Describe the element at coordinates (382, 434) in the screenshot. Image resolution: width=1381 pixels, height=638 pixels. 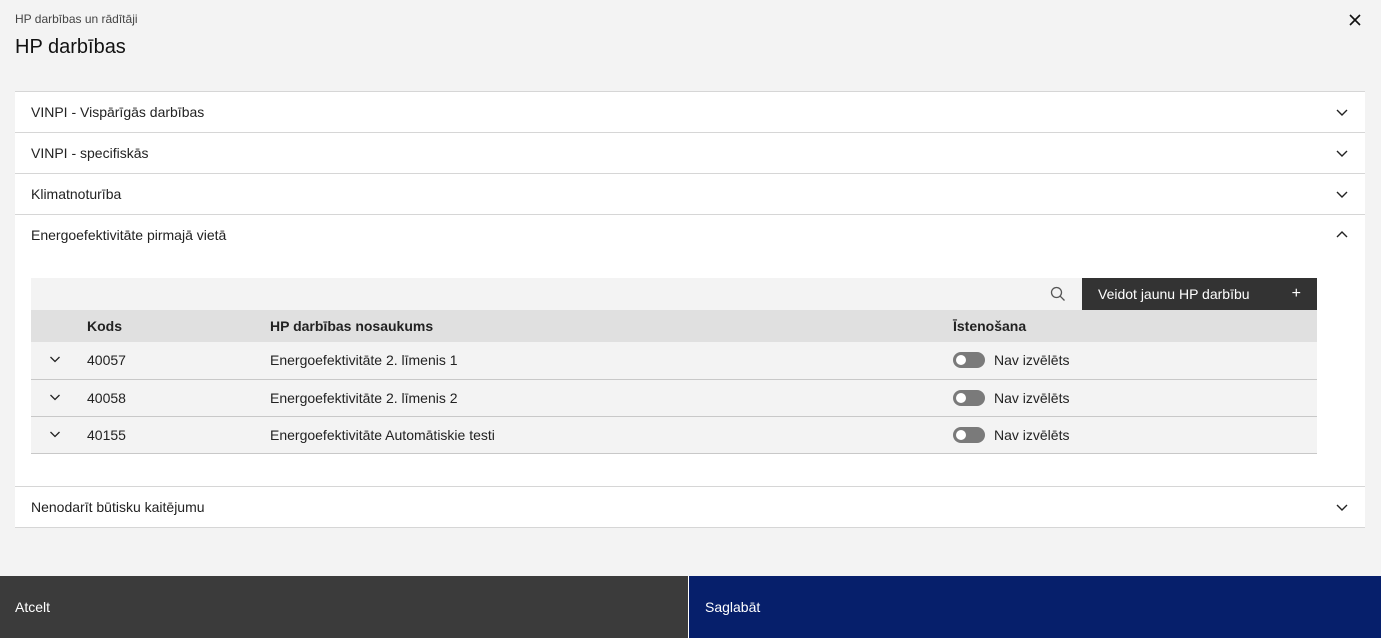
I see `name-cell: Energoefektivitāte Automātiskie testi` at that location.